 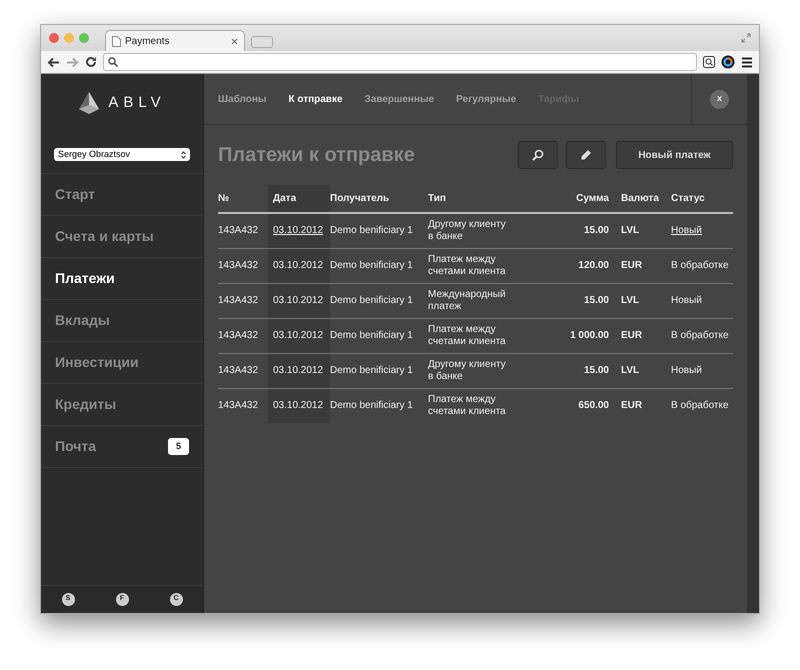 What do you see at coordinates (746, 38) in the screenshot?
I see `fullscreen-icon` at bounding box center [746, 38].